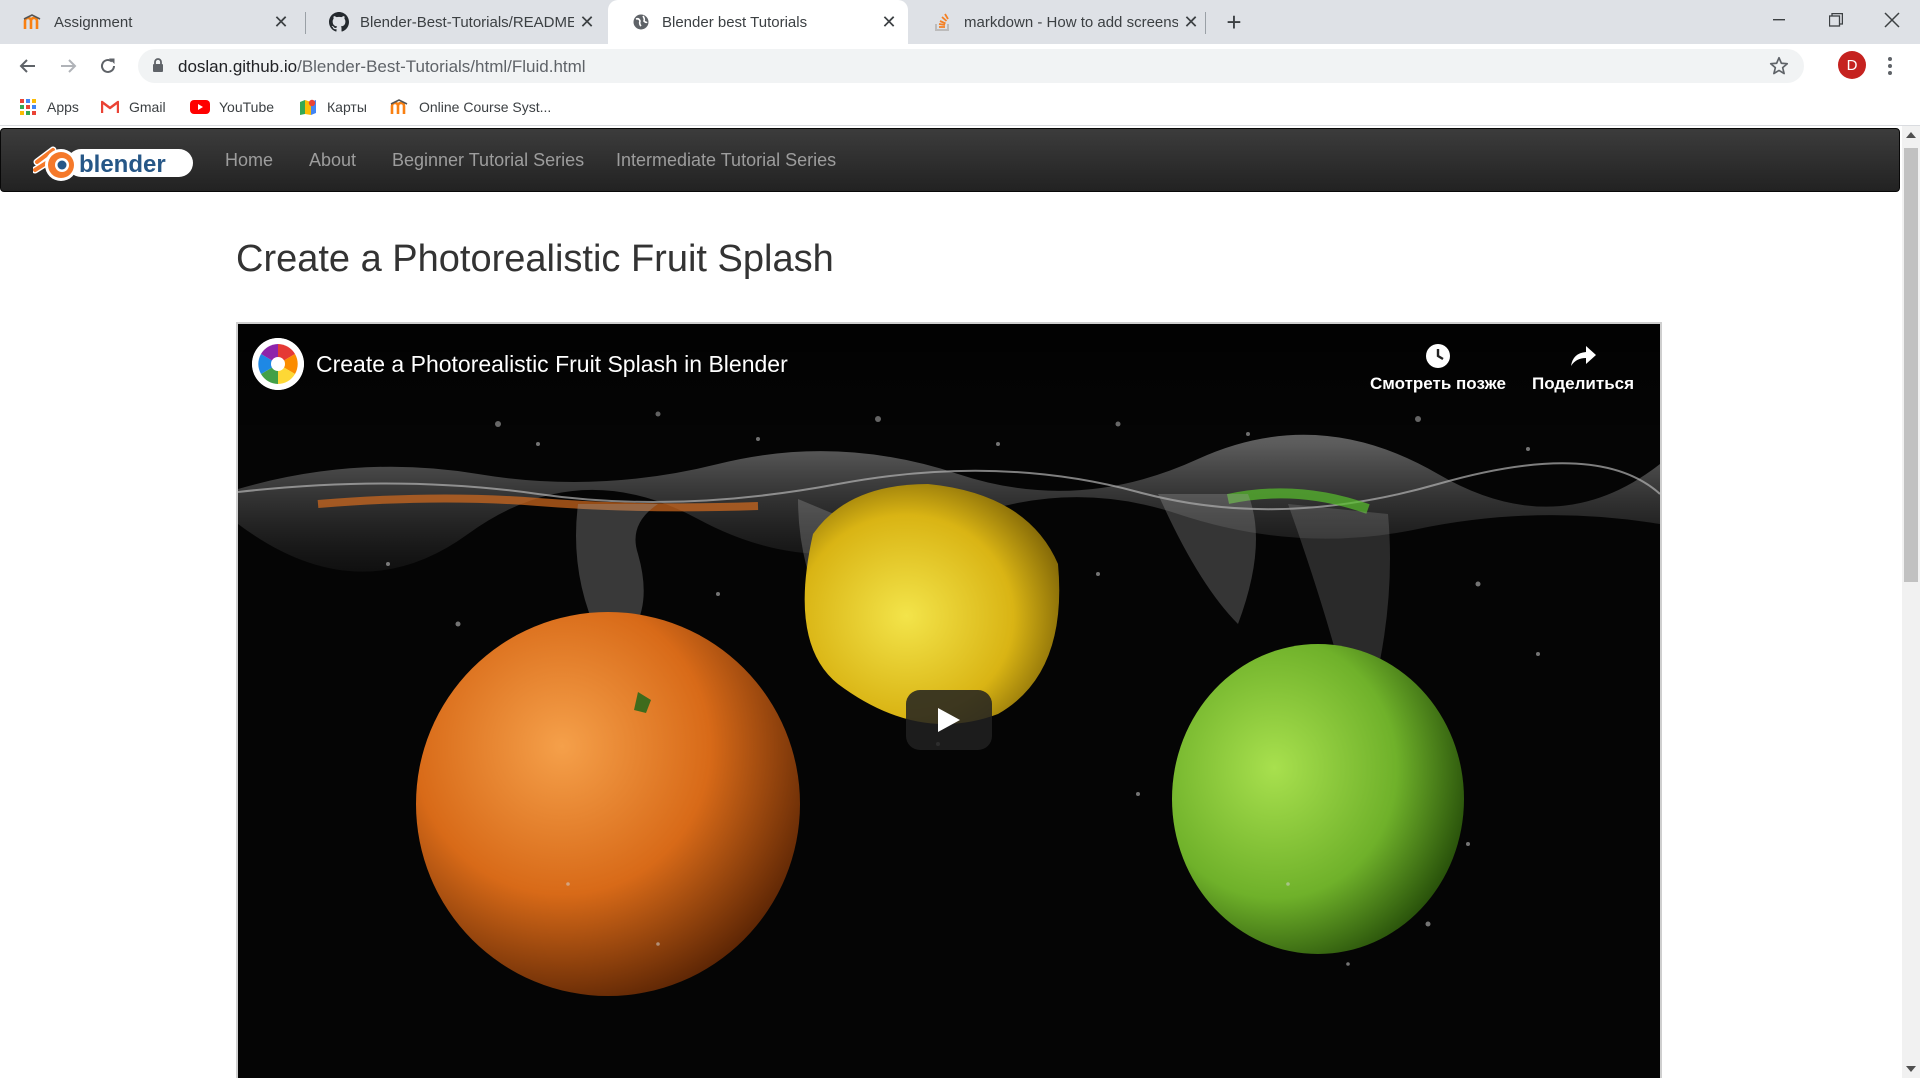  Describe the element at coordinates (122, 164) in the screenshot. I see `logo-text: blender` at that location.